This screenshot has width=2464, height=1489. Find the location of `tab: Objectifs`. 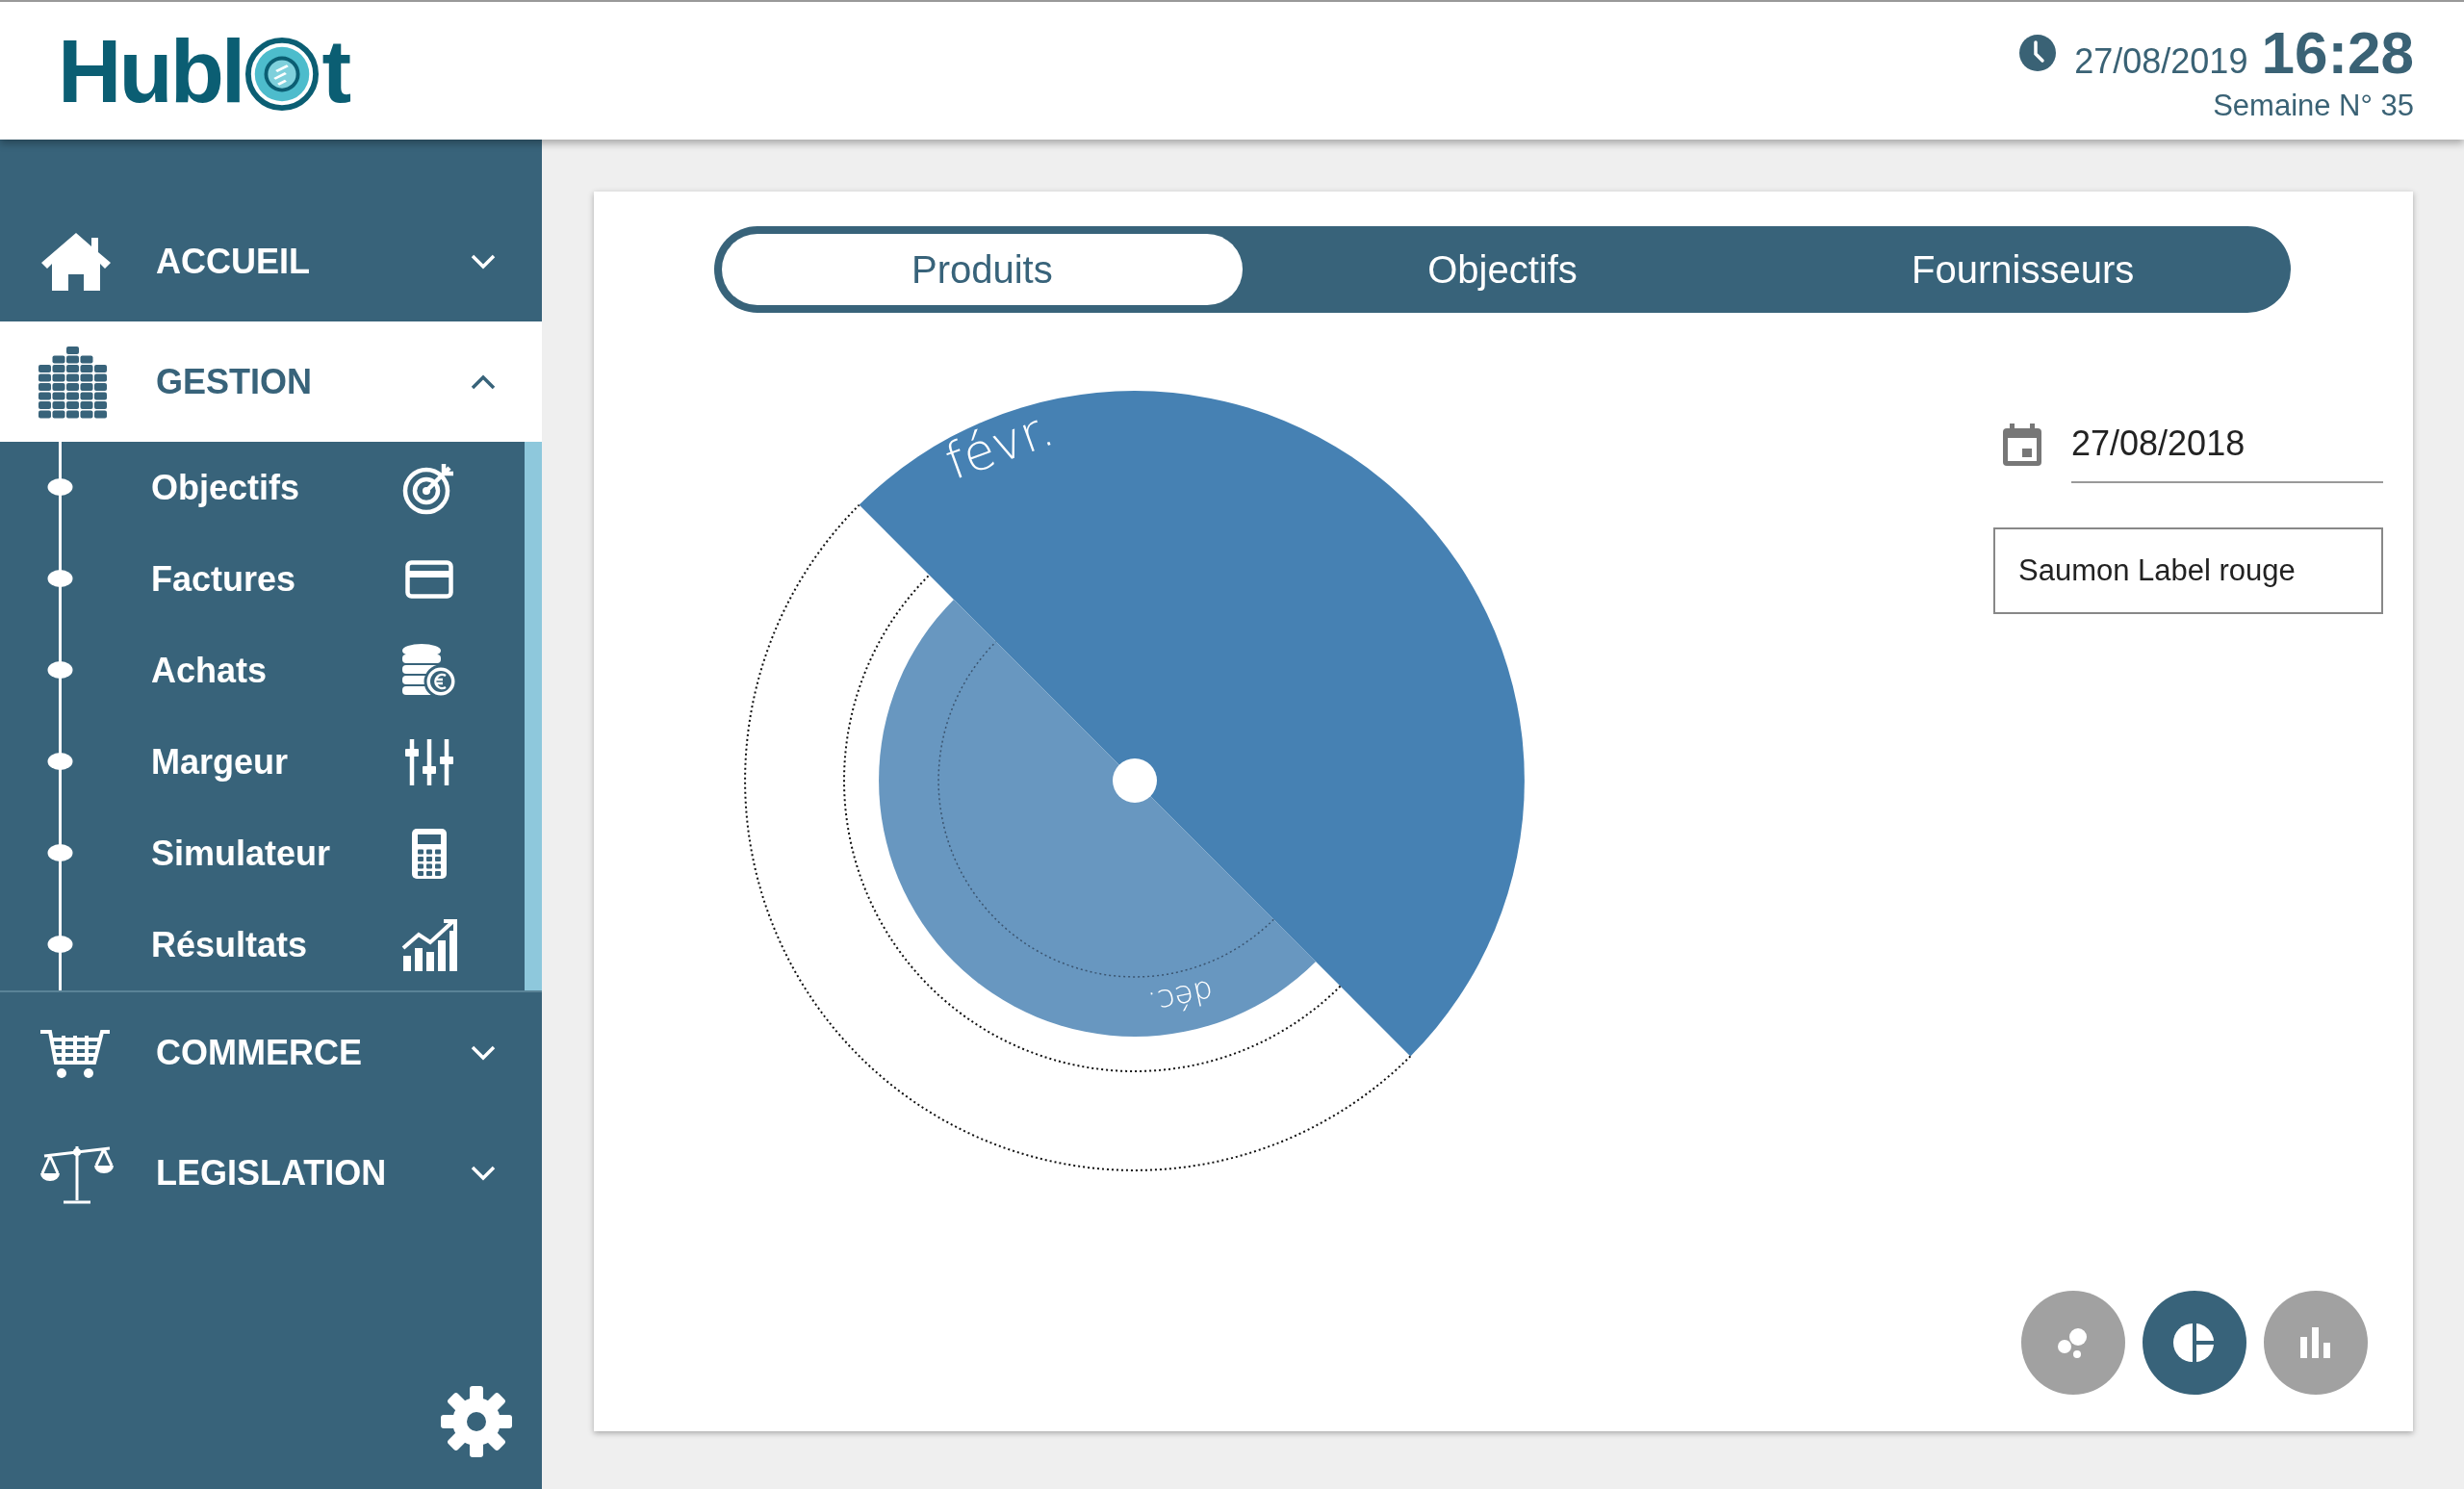

tab: Objectifs is located at coordinates (1502, 269).